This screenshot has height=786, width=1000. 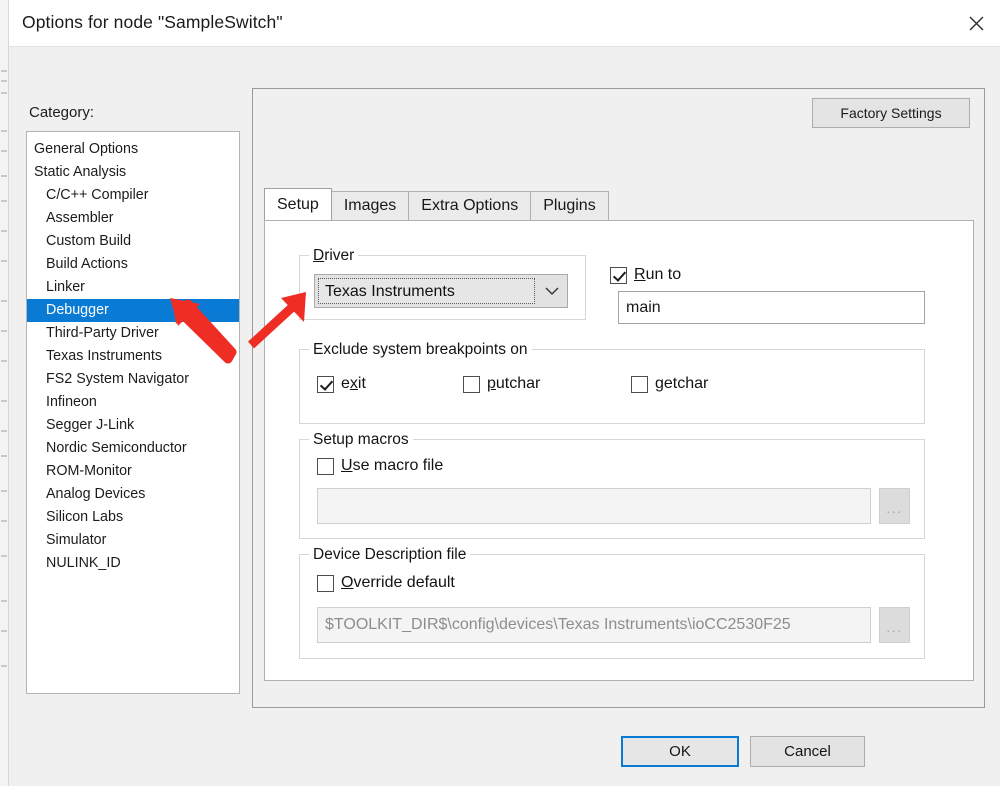 What do you see at coordinates (133, 264) in the screenshot?
I see `sidebar-item-build-actions: Build Actions` at bounding box center [133, 264].